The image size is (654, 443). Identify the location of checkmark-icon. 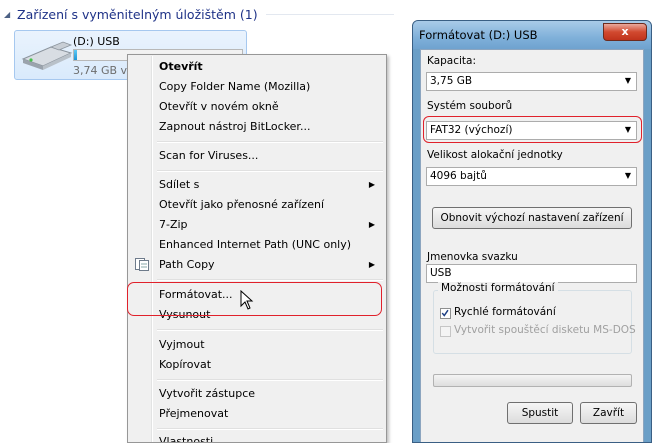
(445, 313).